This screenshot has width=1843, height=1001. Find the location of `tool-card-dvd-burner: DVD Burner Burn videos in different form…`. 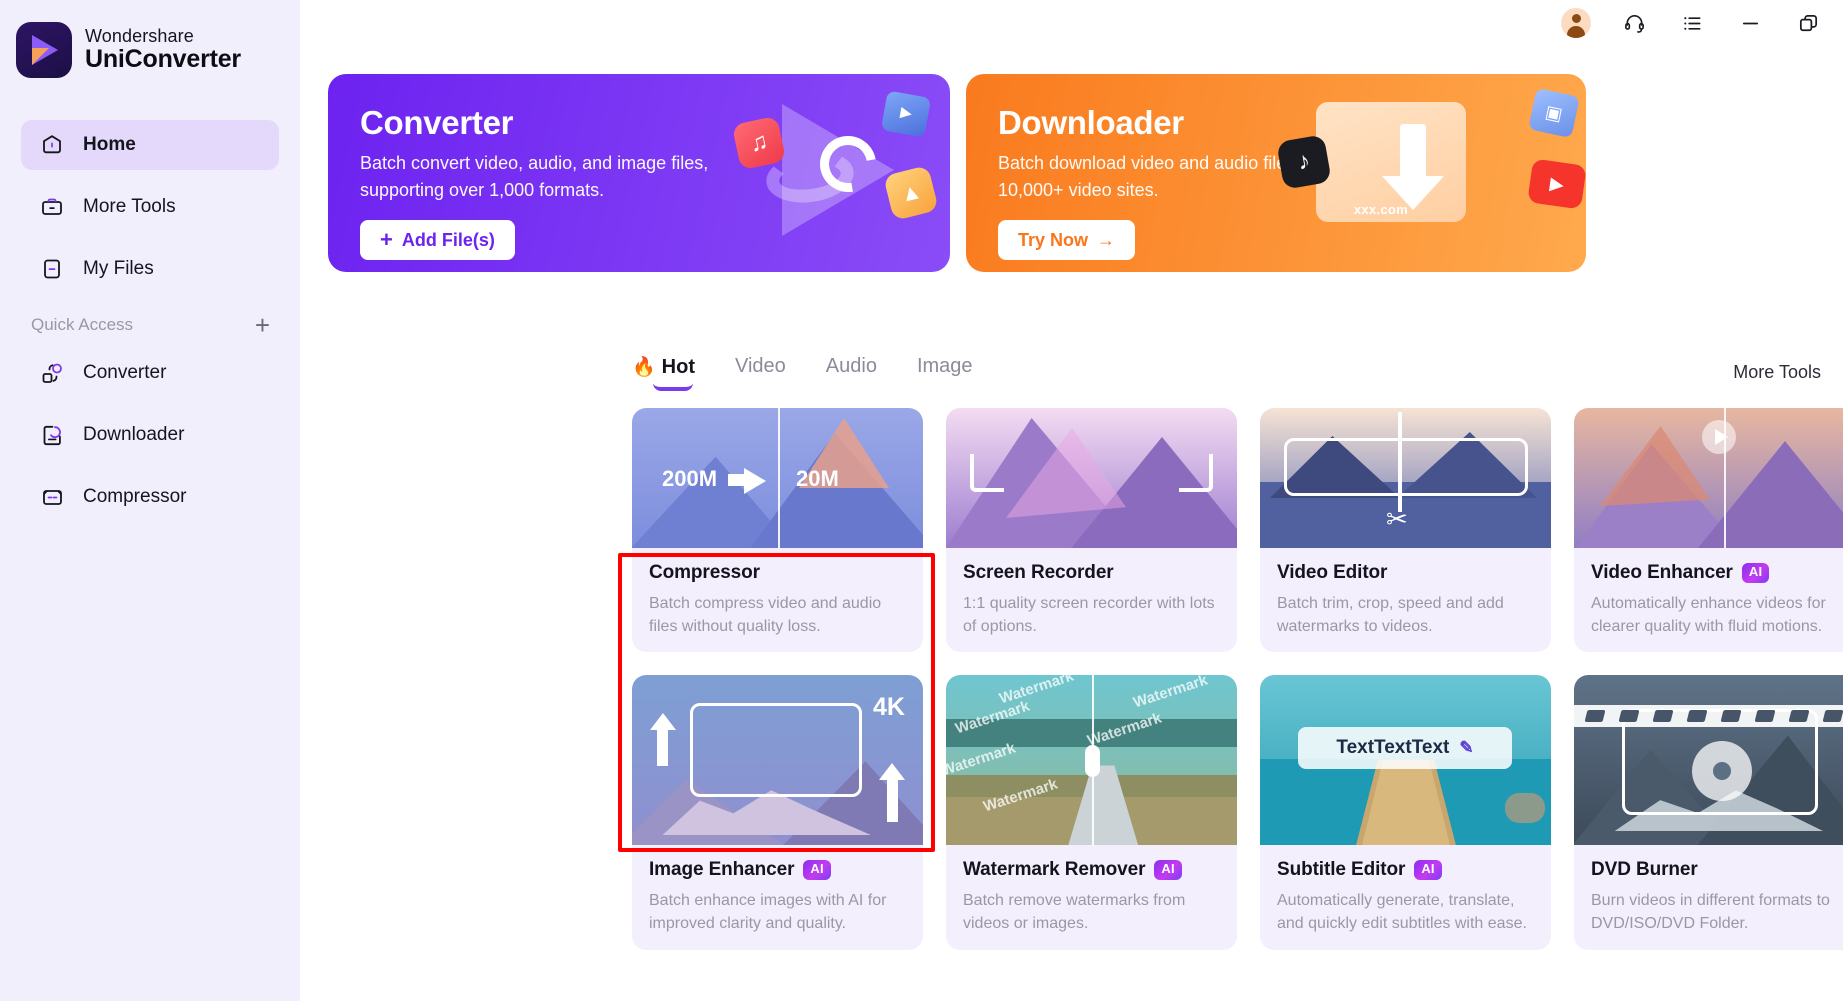

tool-card-dvd-burner: DVD Burner Burn videos in different form… is located at coordinates (1708, 812).